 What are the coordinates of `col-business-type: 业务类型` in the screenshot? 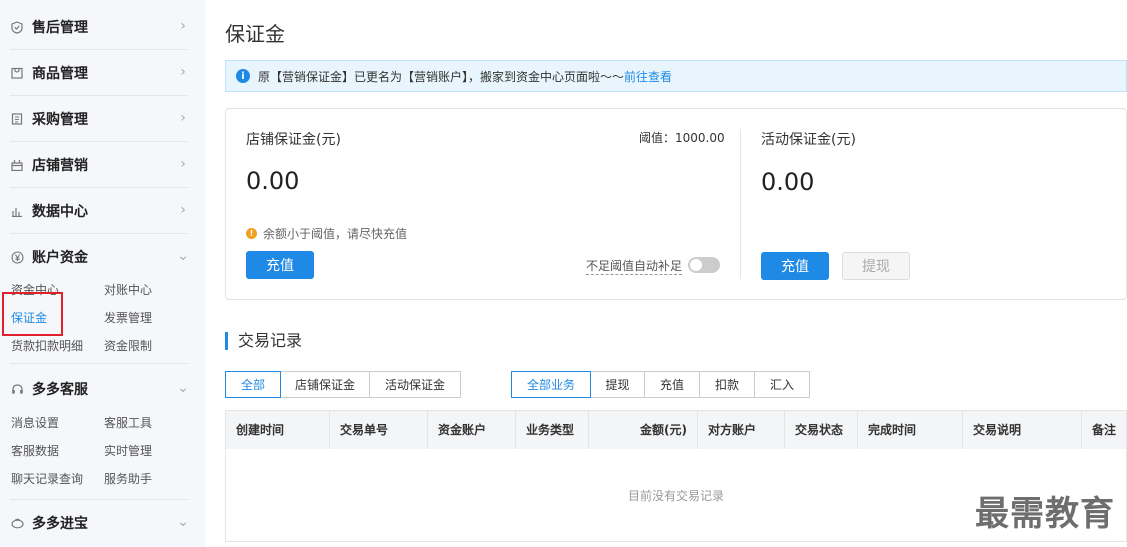 It's located at (552, 430).